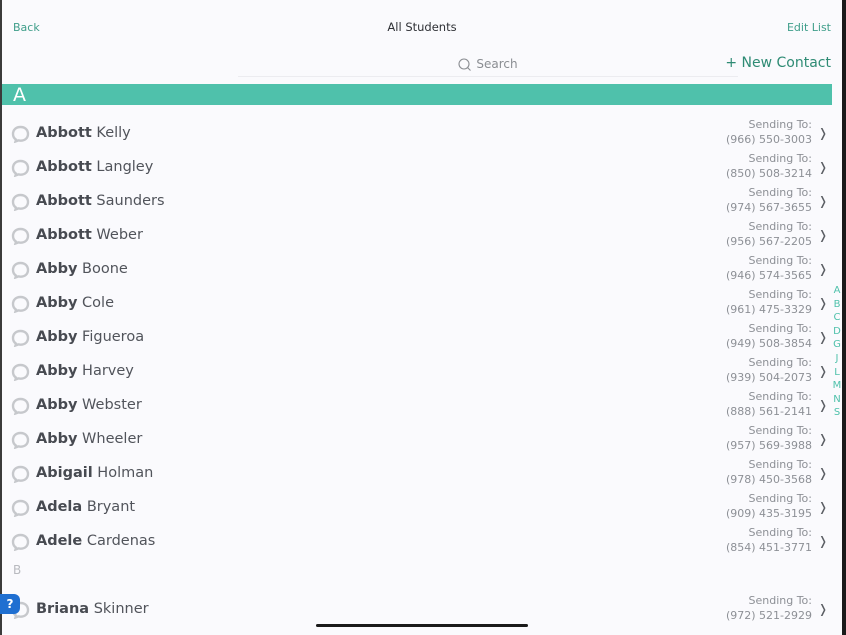 This screenshot has height=635, width=846. I want to click on contact-name: Abby Cole, so click(75, 303).